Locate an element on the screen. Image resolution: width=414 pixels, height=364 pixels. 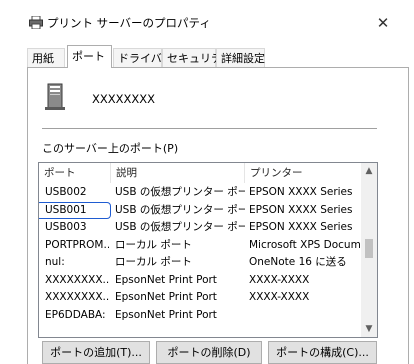
printer-icon is located at coordinates (36, 22).